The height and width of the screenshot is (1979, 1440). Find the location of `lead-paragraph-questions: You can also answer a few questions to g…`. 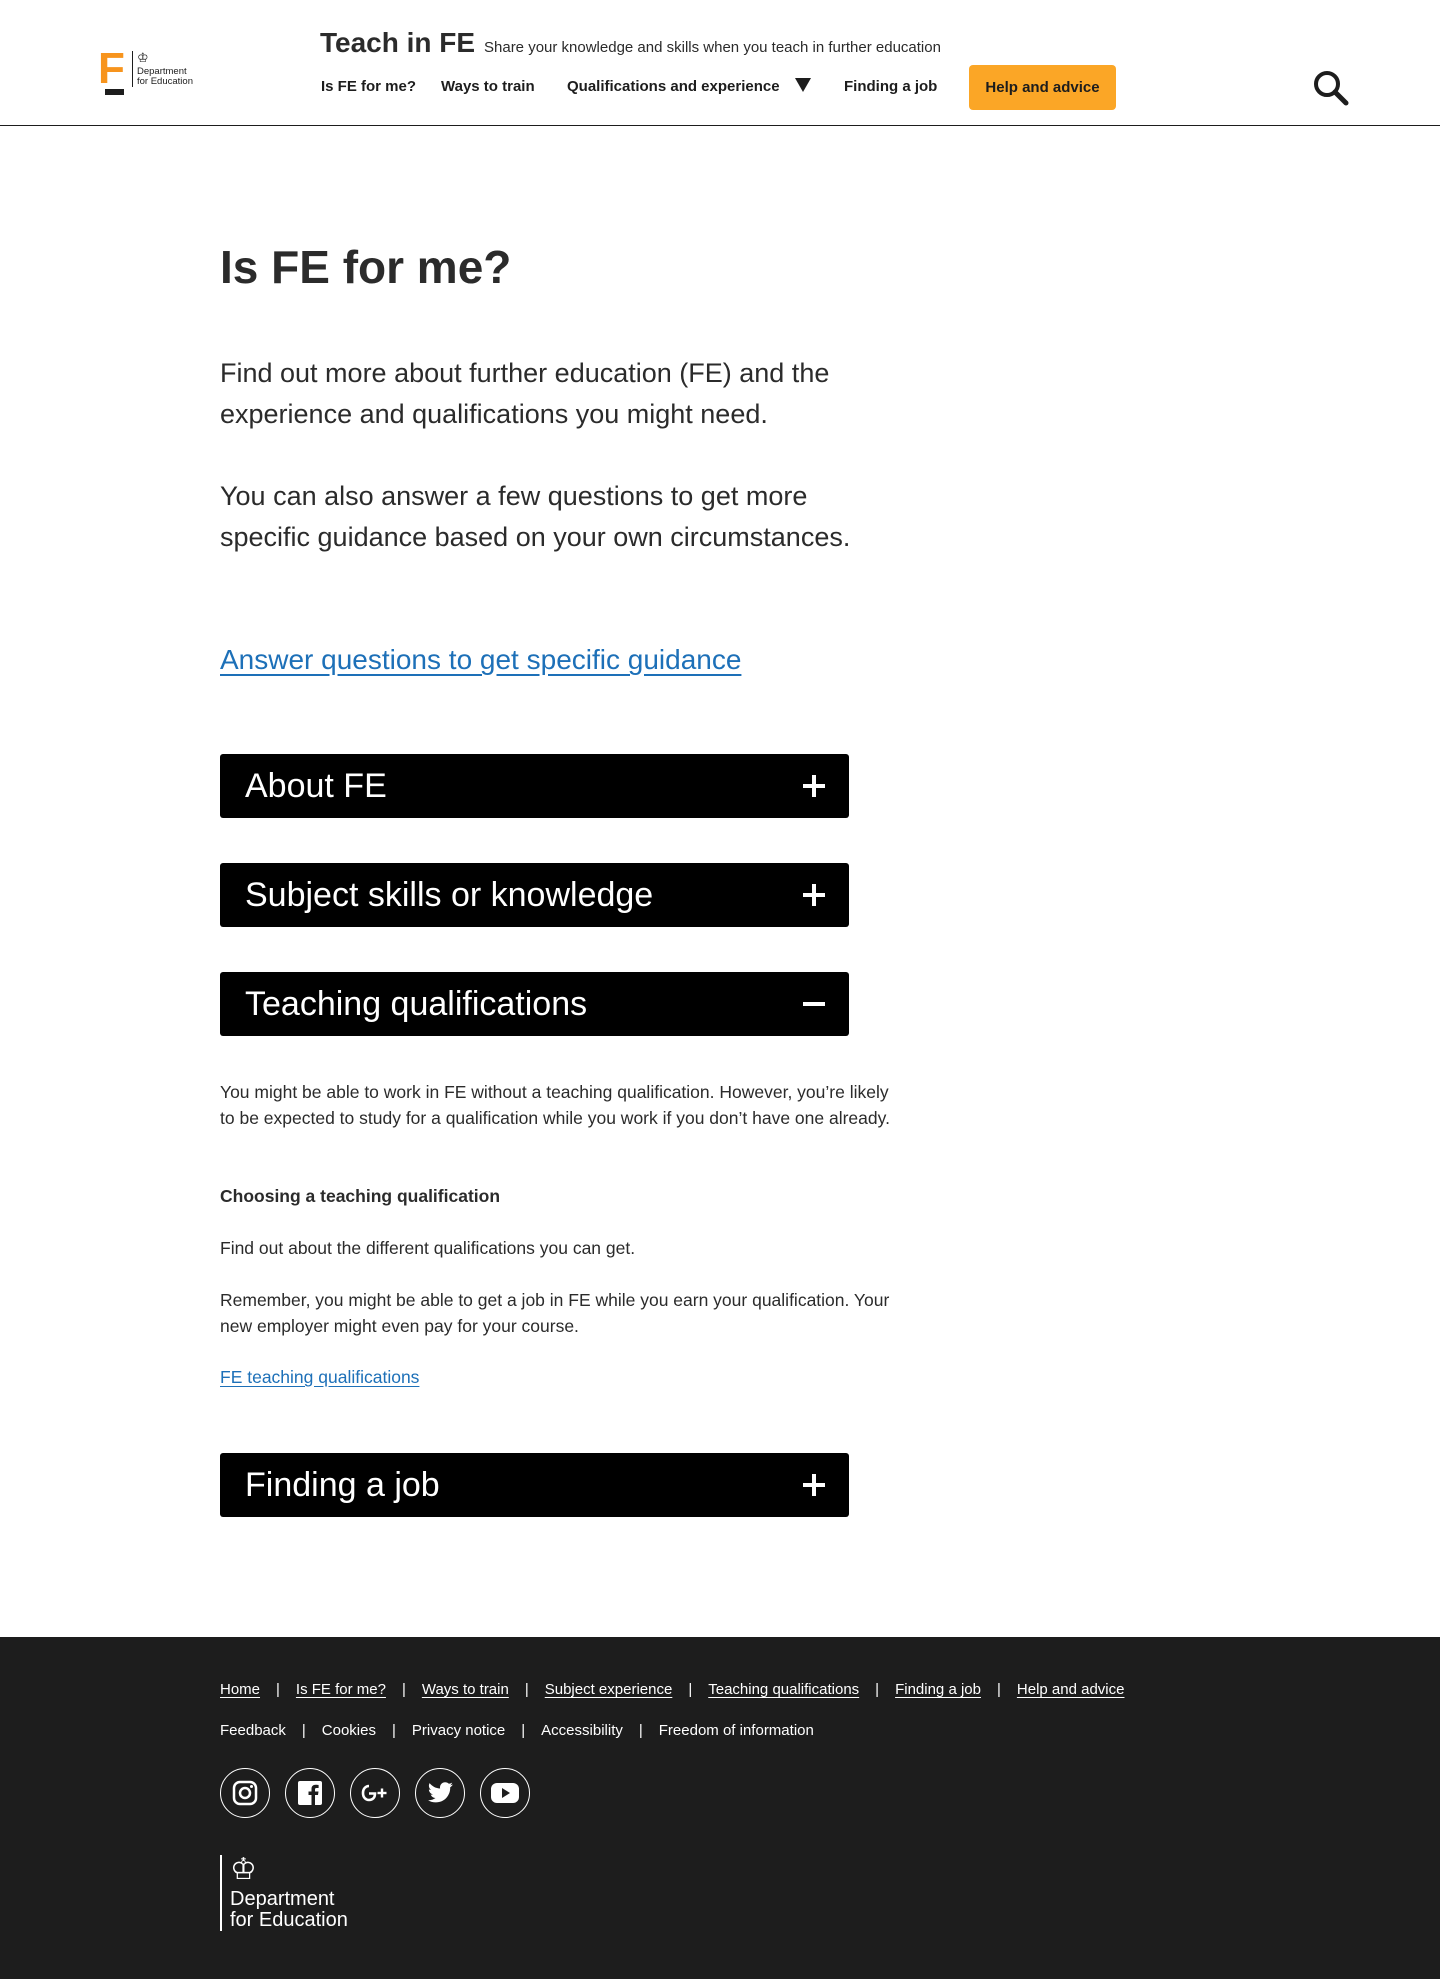

lead-paragraph-questions: You can also answer a few questions to g… is located at coordinates (535, 516).